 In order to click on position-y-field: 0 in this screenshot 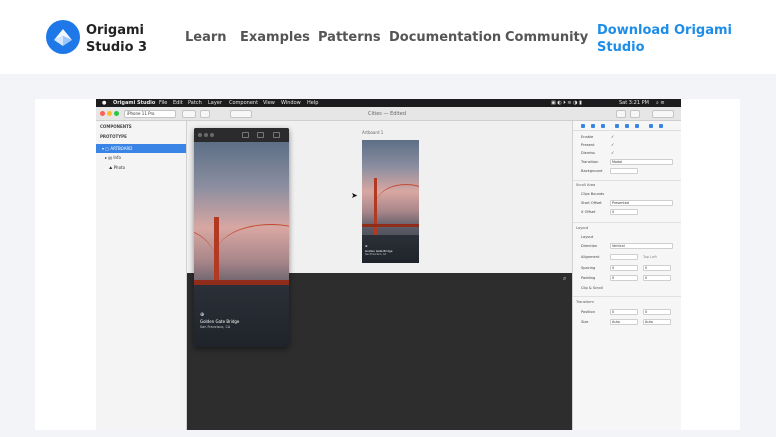, I will do `click(657, 312)`.